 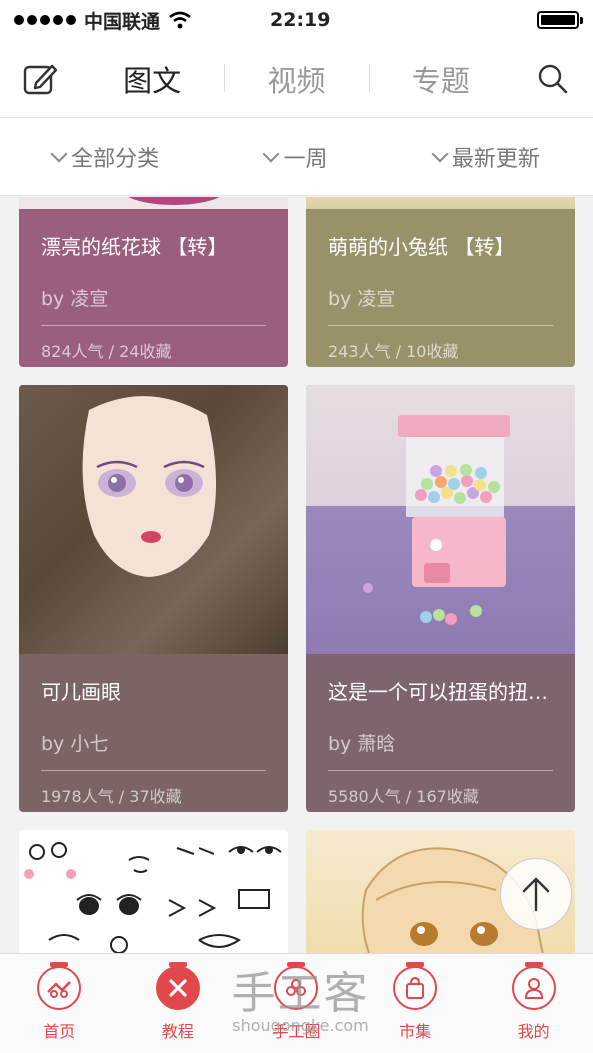 What do you see at coordinates (533, 986) in the screenshot?
I see `user-icon` at bounding box center [533, 986].